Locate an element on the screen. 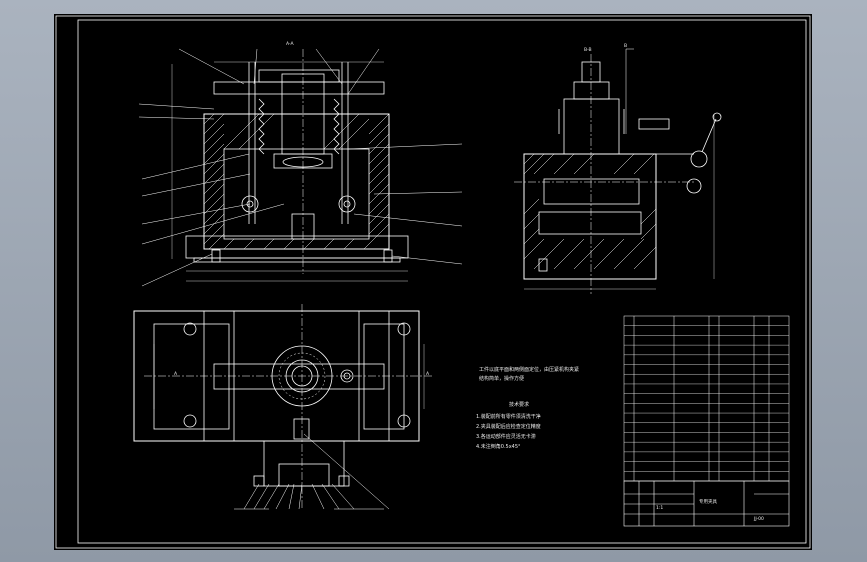 The width and height of the screenshot is (867, 562). note-item: 3.各运动部件应灵活无卡滞 is located at coordinates (506, 437).